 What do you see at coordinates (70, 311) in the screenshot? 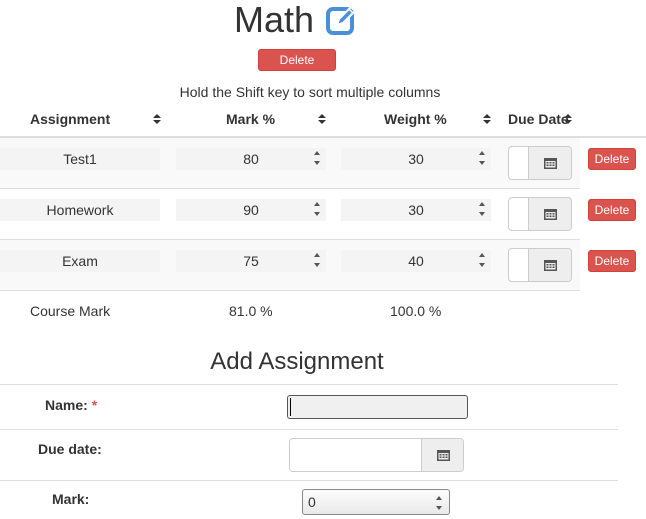
I see `course-mark-label: Course Mark` at bounding box center [70, 311].